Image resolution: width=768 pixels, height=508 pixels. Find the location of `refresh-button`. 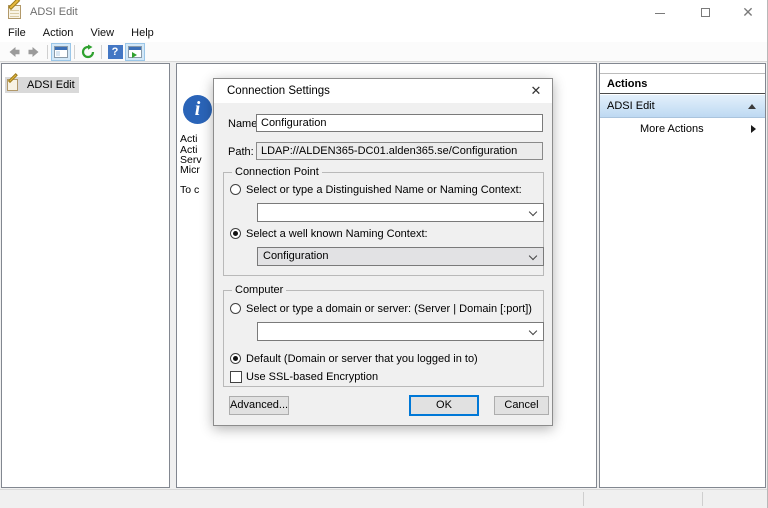

refresh-button is located at coordinates (88, 52).